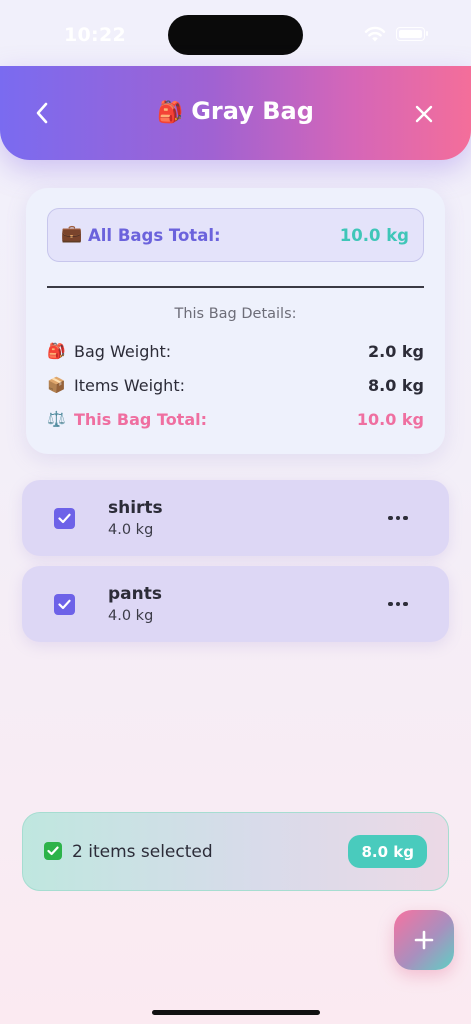  I want to click on items-weight-label: Items Weight:, so click(129, 385).